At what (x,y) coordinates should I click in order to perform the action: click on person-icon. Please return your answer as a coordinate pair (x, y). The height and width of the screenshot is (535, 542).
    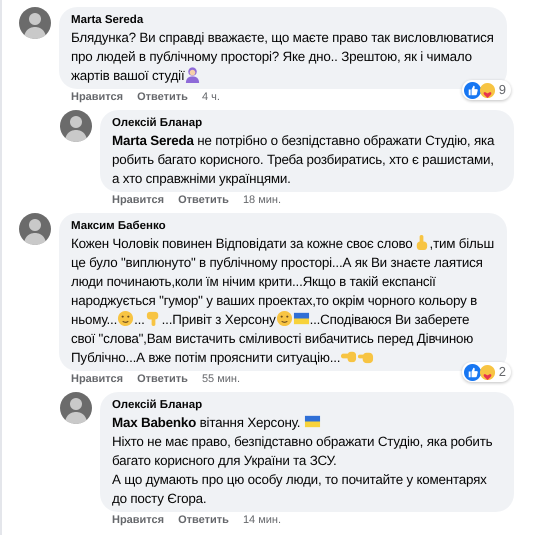
    Looking at the image, I should click on (193, 74).